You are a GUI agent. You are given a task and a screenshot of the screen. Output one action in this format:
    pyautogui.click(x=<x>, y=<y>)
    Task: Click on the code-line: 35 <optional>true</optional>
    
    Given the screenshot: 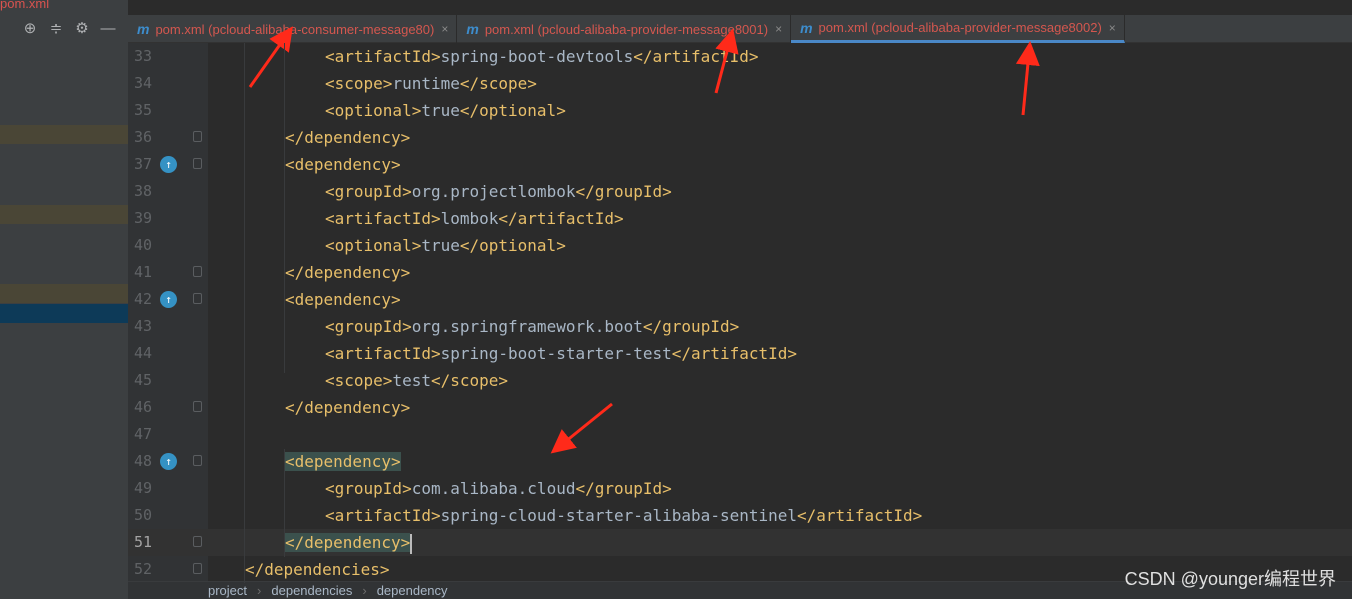 What is the action you would take?
    pyautogui.click(x=740, y=110)
    